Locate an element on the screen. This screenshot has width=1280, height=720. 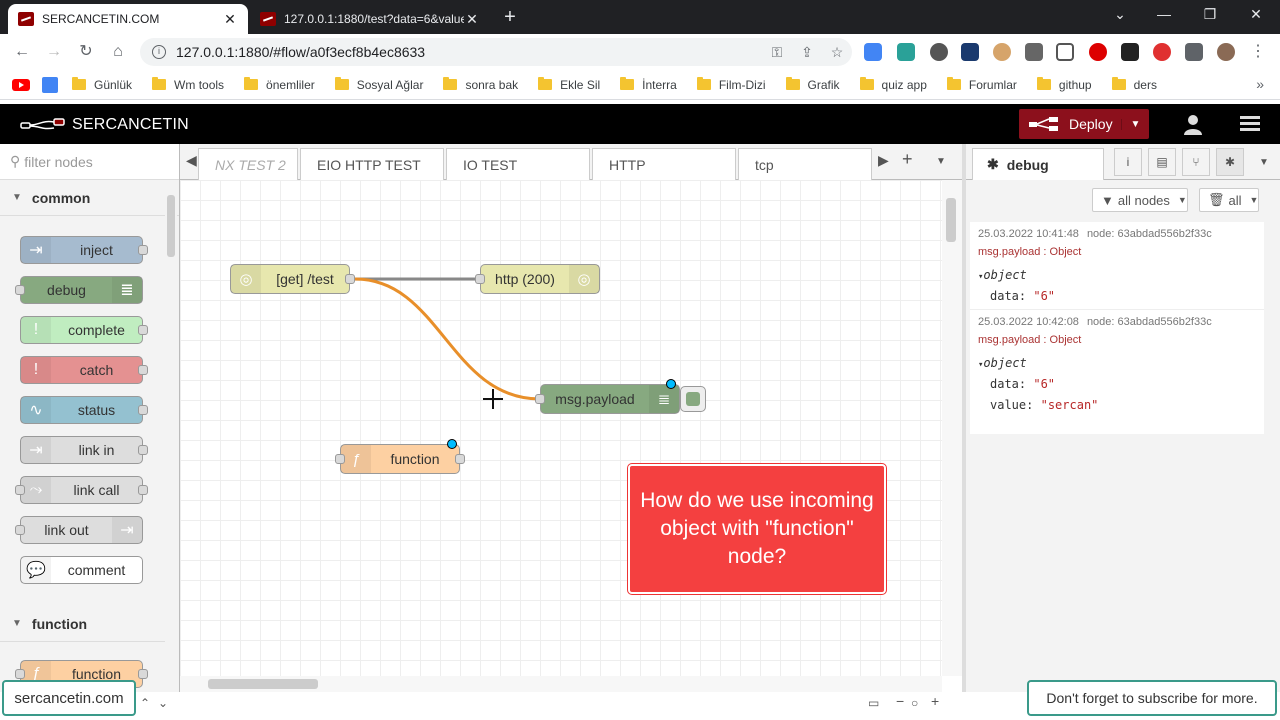
forward-button: → is located at coordinates (54, 52).